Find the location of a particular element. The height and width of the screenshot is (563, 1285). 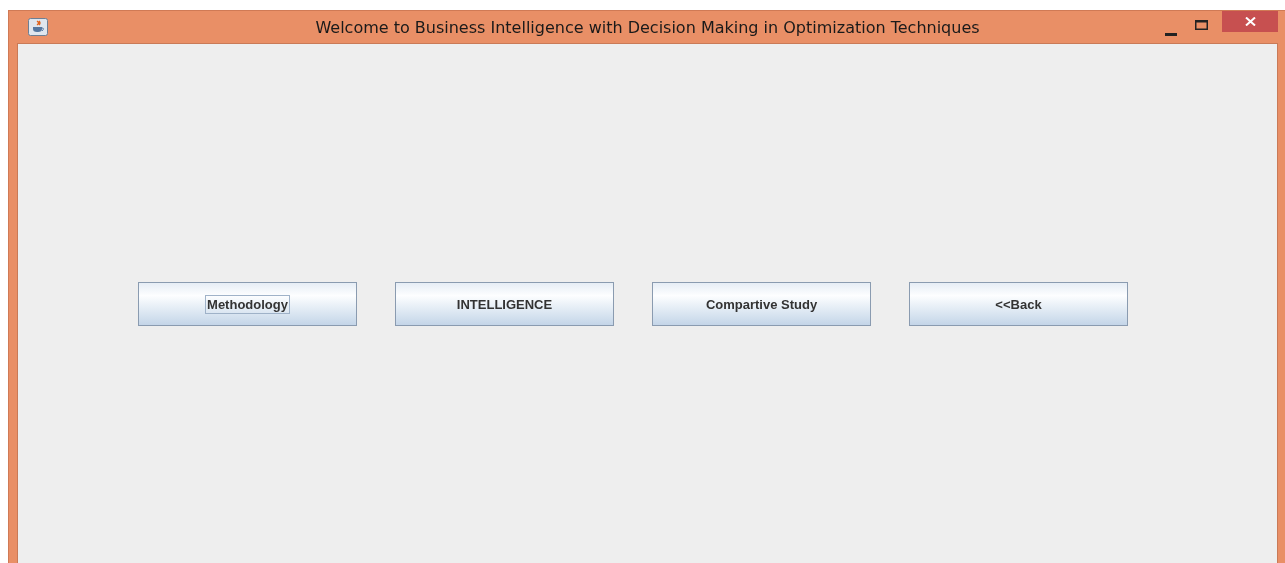

menu-button: Methodology is located at coordinates (247, 304).